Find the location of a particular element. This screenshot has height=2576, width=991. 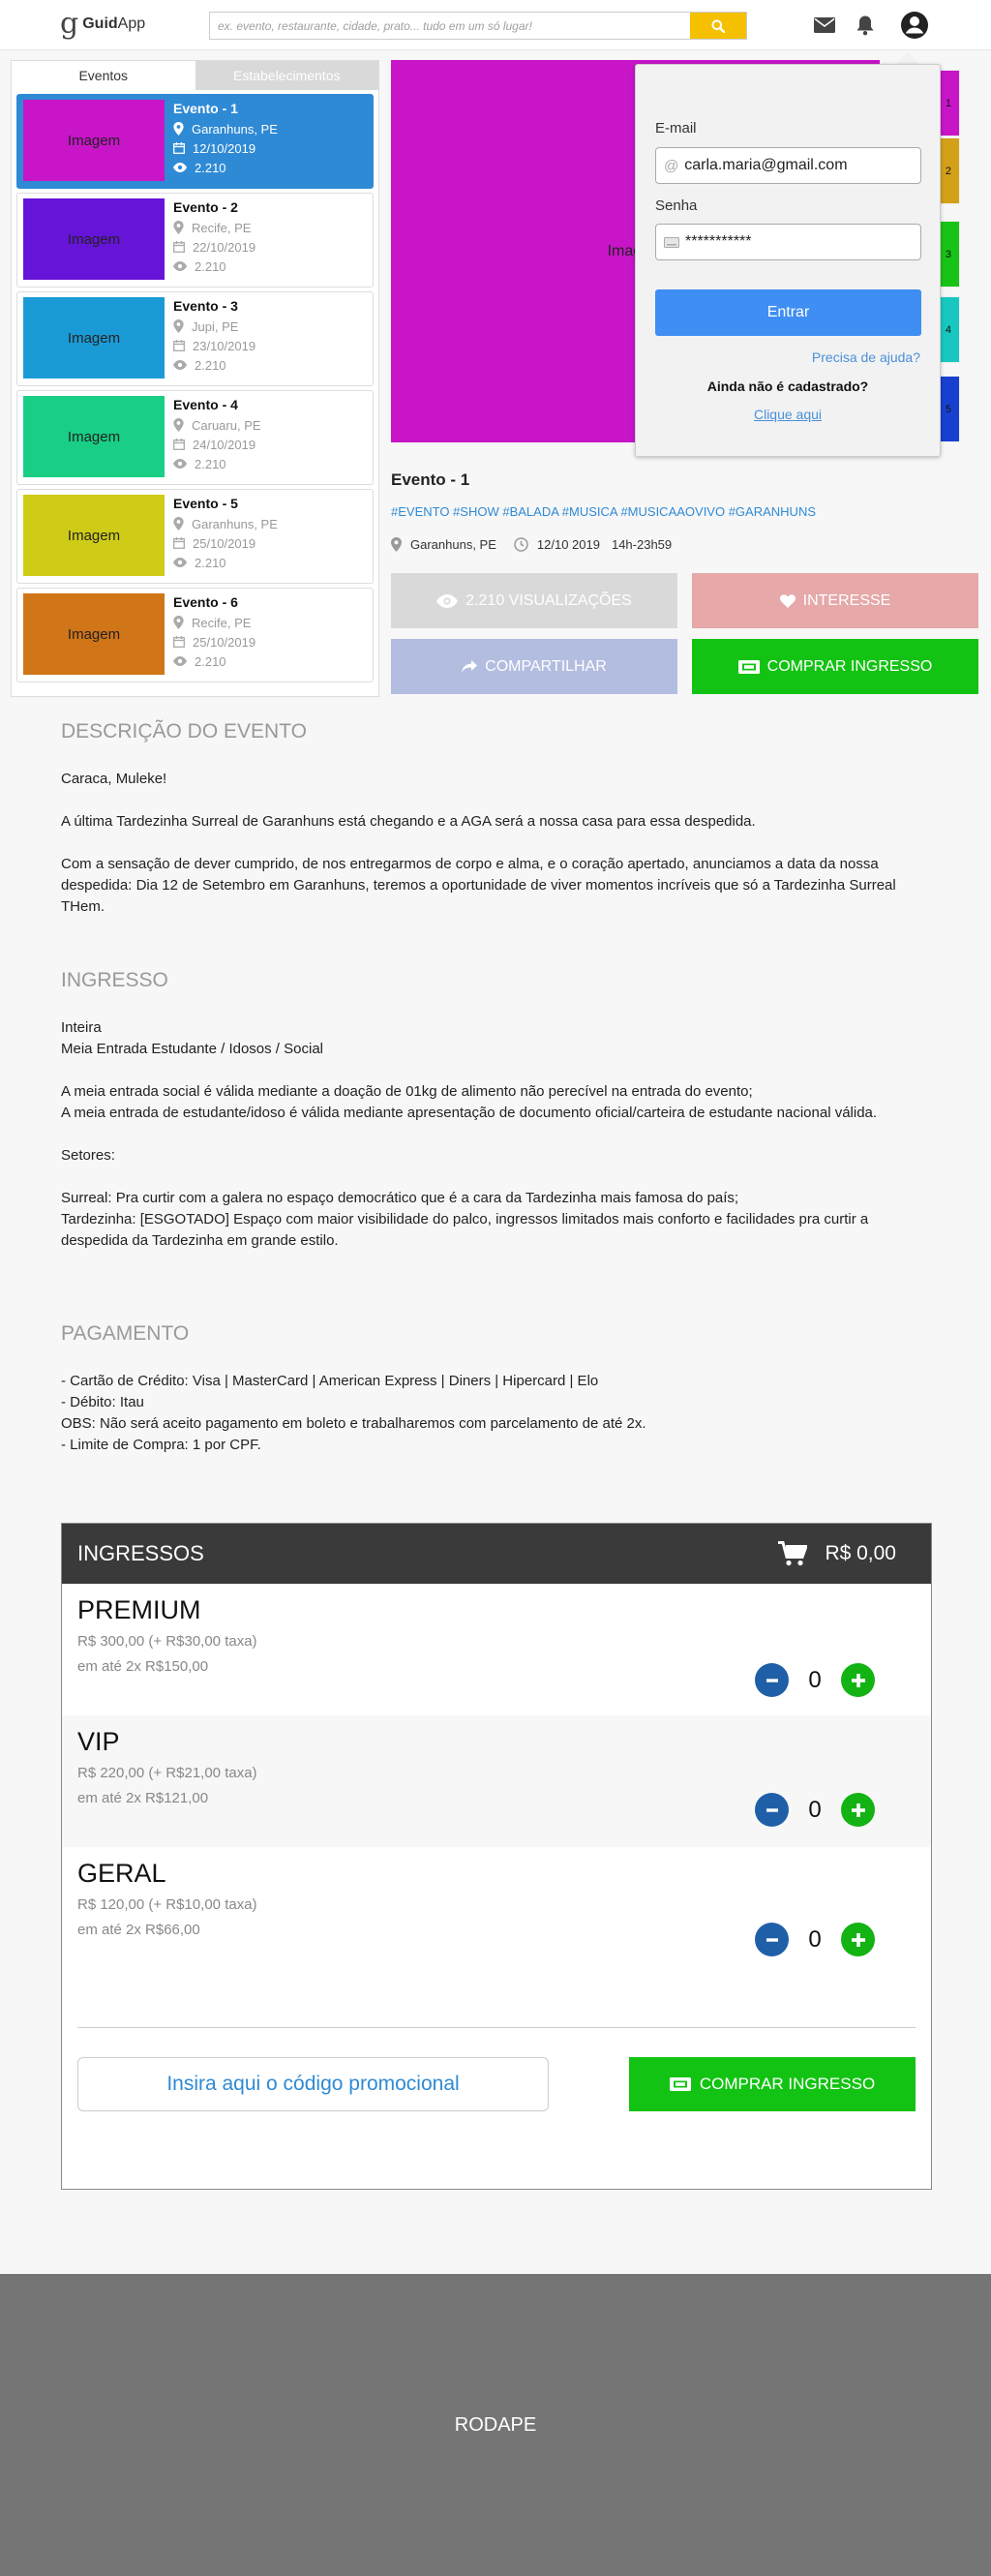

event-card-title: Evento - 2 is located at coordinates (205, 207).